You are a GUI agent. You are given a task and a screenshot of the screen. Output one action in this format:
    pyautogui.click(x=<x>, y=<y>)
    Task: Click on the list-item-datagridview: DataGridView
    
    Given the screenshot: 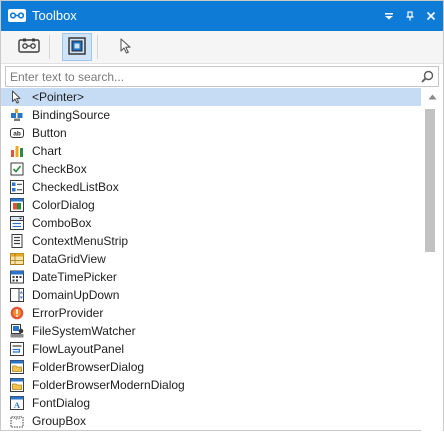 What is the action you would take?
    pyautogui.click(x=211, y=259)
    